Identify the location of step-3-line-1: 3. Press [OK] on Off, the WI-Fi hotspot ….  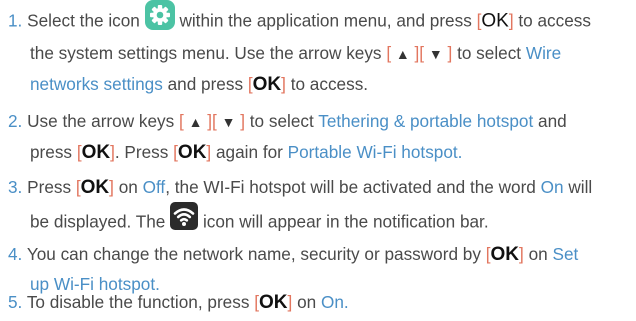
(300, 187).